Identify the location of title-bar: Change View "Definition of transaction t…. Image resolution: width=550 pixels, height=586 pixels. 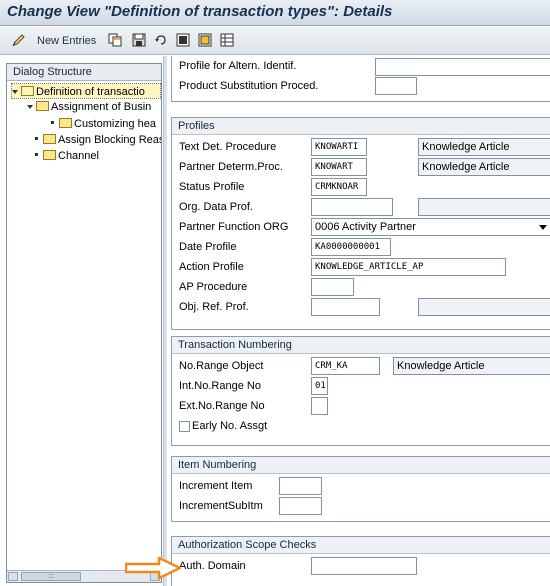
(275, 13).